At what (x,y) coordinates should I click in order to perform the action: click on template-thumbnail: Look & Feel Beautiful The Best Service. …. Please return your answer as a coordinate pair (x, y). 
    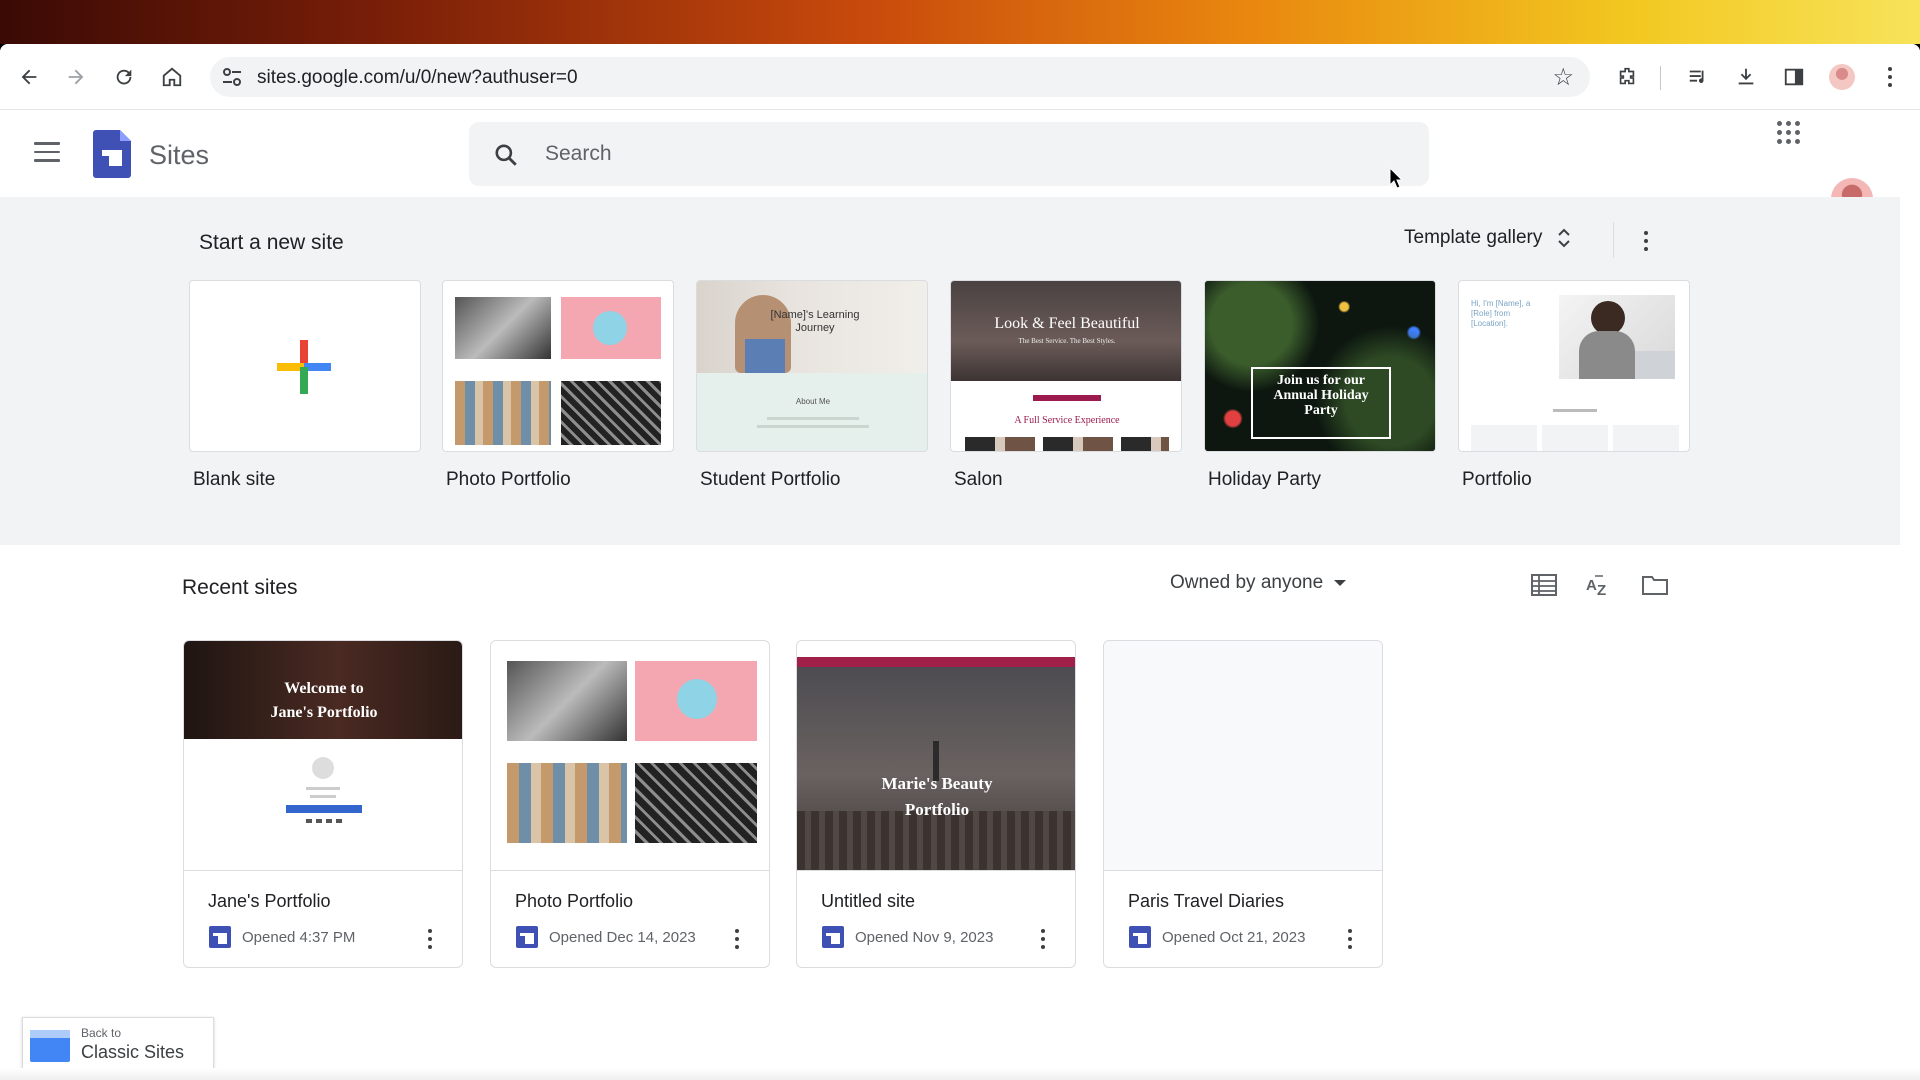
    Looking at the image, I should click on (1066, 366).